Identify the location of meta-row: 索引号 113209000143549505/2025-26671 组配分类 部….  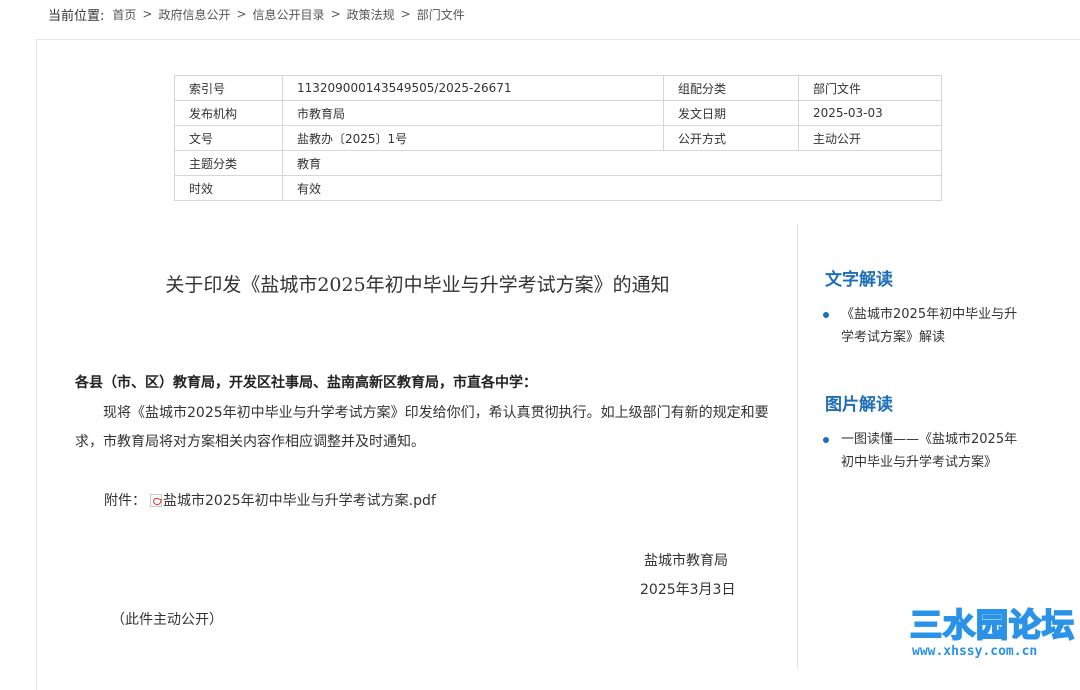
(558, 88).